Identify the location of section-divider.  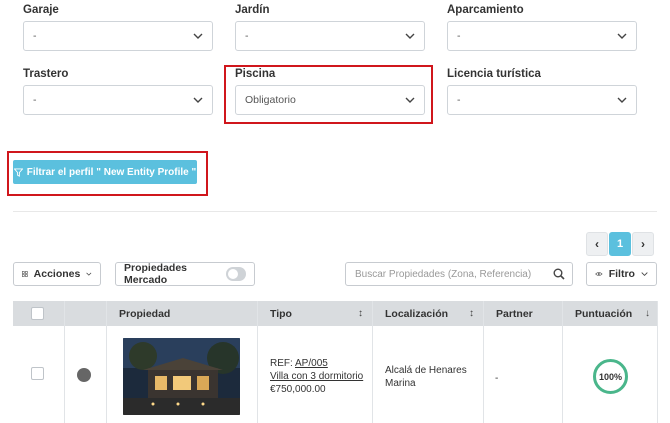
(335, 211).